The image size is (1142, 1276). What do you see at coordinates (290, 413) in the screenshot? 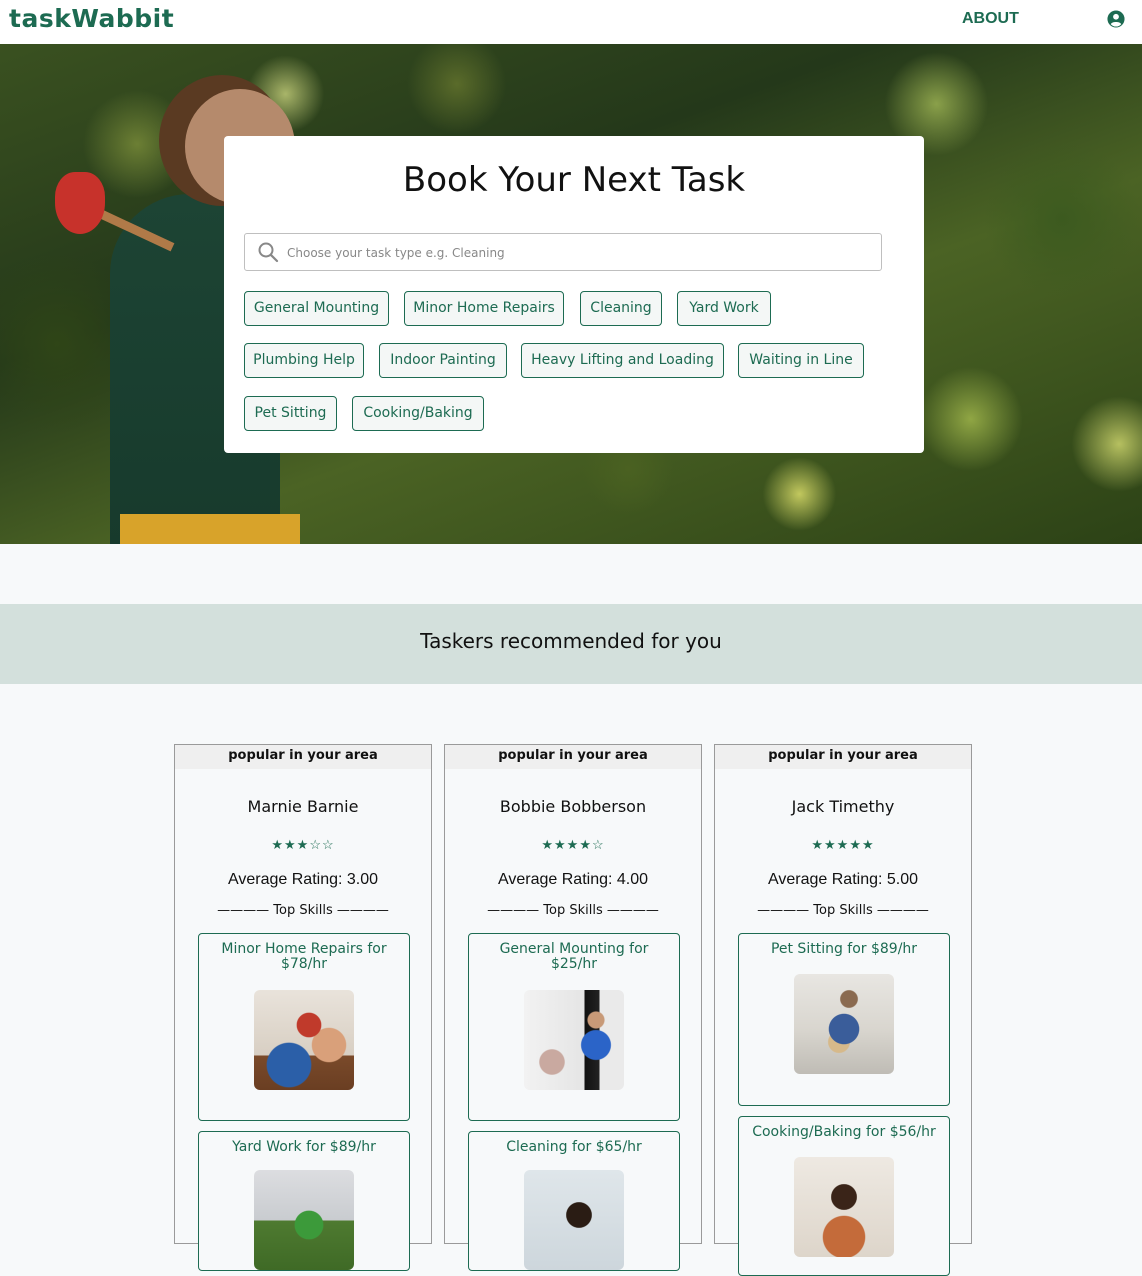
I see `category-chip-pet-sitting: Pet Sitting` at bounding box center [290, 413].